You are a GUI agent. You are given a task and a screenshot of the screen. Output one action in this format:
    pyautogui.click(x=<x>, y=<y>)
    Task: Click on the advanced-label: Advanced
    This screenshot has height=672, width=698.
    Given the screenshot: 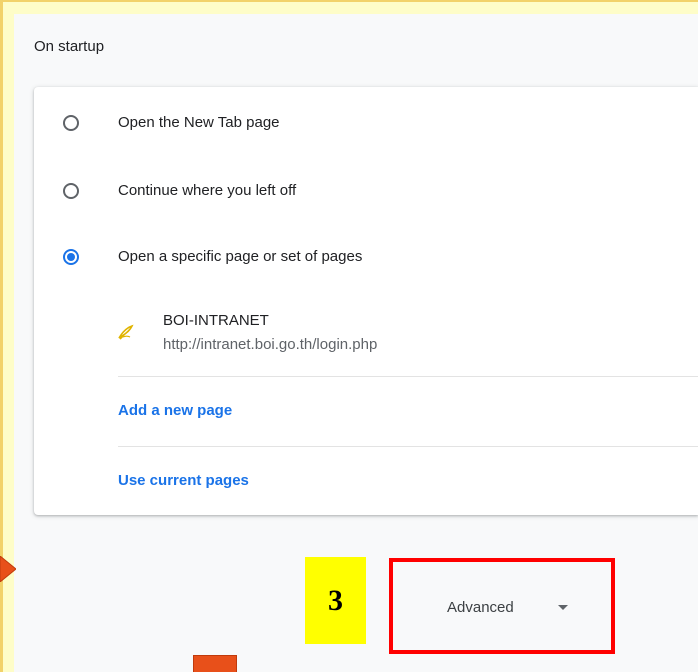 What is the action you would take?
    pyautogui.click(x=480, y=607)
    